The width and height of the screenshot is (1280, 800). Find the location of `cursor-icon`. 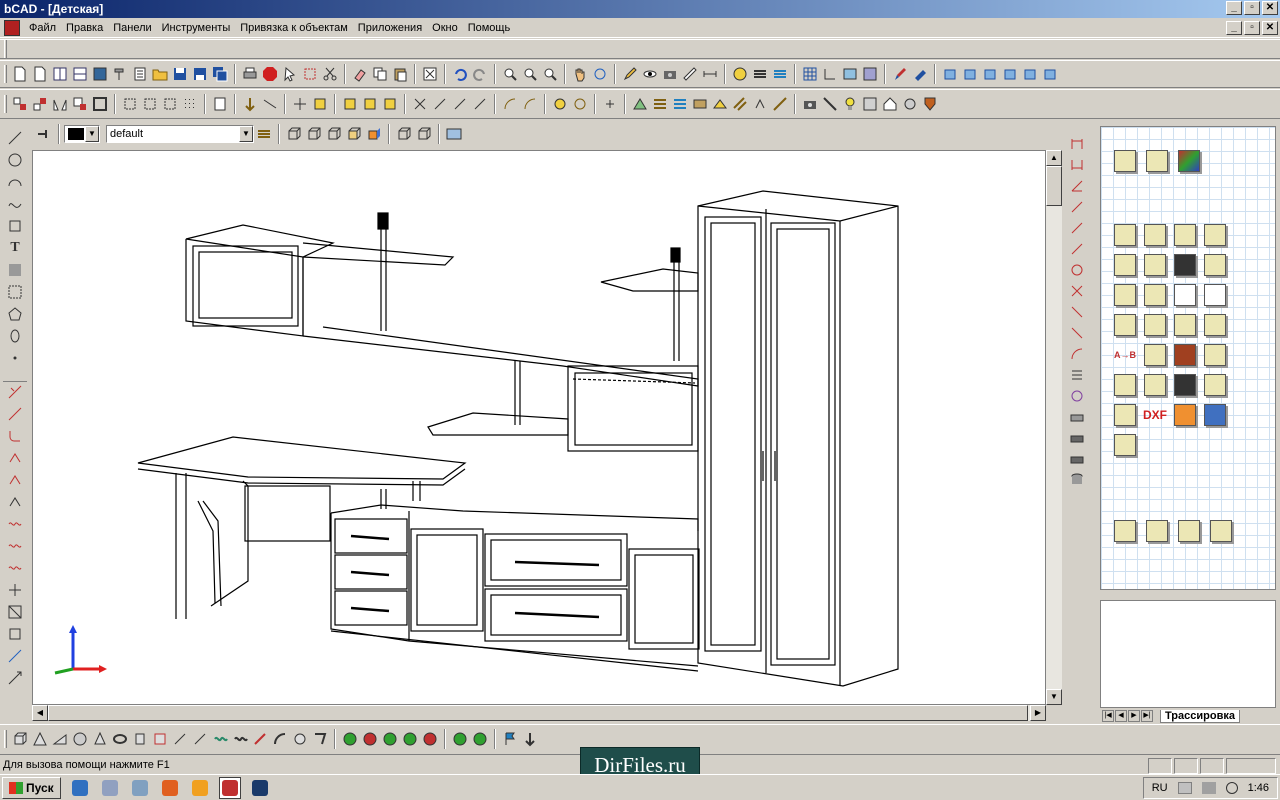

cursor-icon is located at coordinates (1215, 355).